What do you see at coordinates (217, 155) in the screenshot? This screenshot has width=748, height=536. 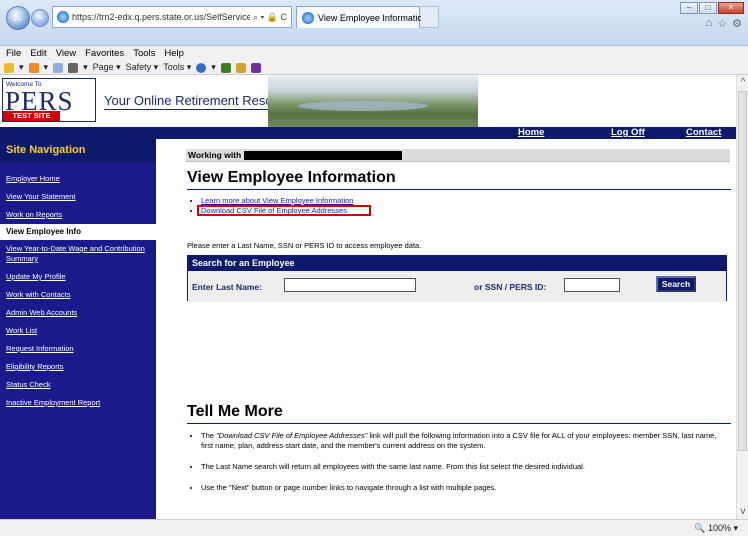 I see `working-with-label: Working with :` at bounding box center [217, 155].